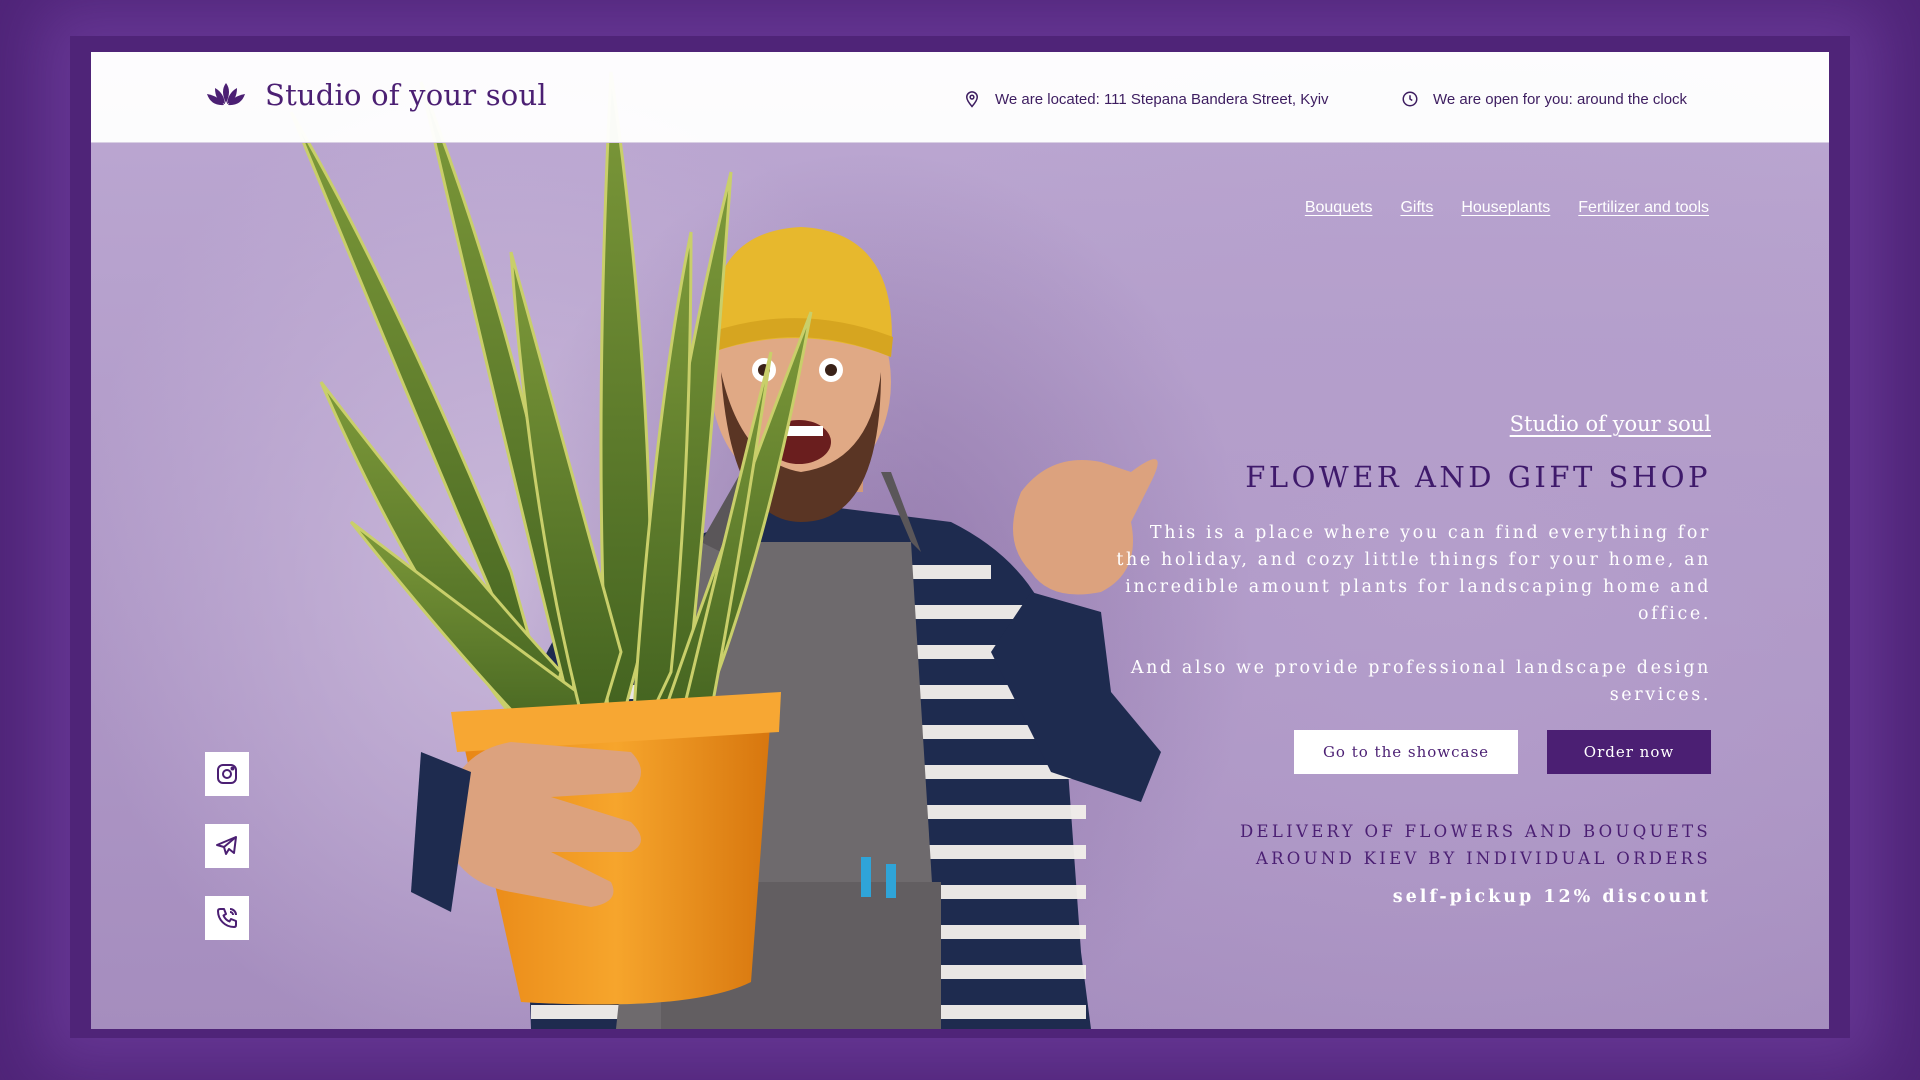 The image size is (1920, 1080). Describe the element at coordinates (1483, 858) in the screenshot. I see `delivery-line-2: AROUND KIEV BY INDIVIDUAL ORDERS` at that location.